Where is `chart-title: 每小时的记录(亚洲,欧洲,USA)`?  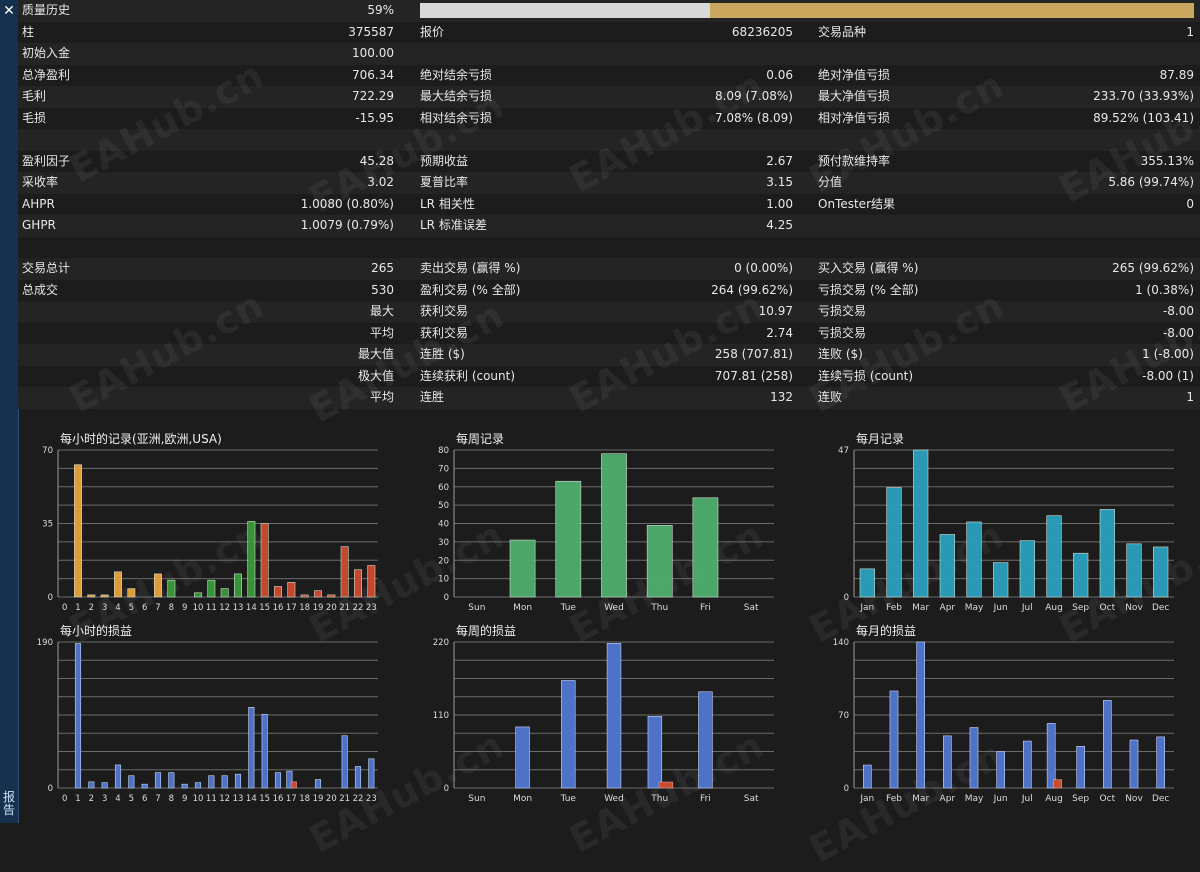
chart-title: 每小时的记录(亚洲,欧洲,USA) is located at coordinates (141, 438).